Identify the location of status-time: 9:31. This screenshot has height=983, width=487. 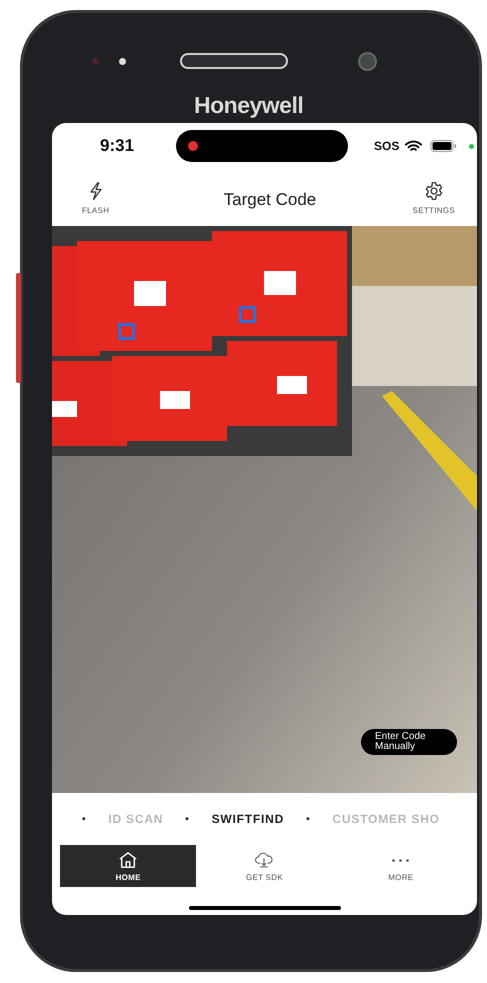
(118, 146).